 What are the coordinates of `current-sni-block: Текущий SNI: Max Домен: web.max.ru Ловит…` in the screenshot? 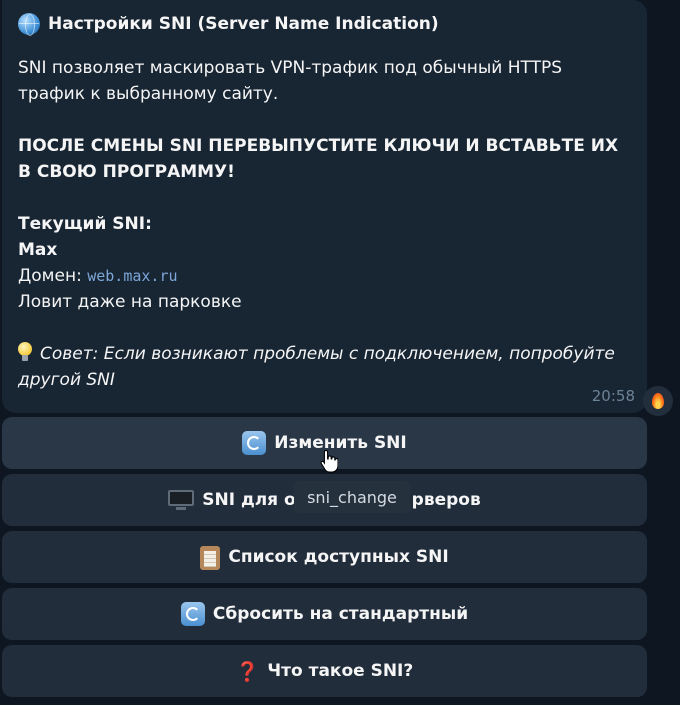 It's located at (324, 263).